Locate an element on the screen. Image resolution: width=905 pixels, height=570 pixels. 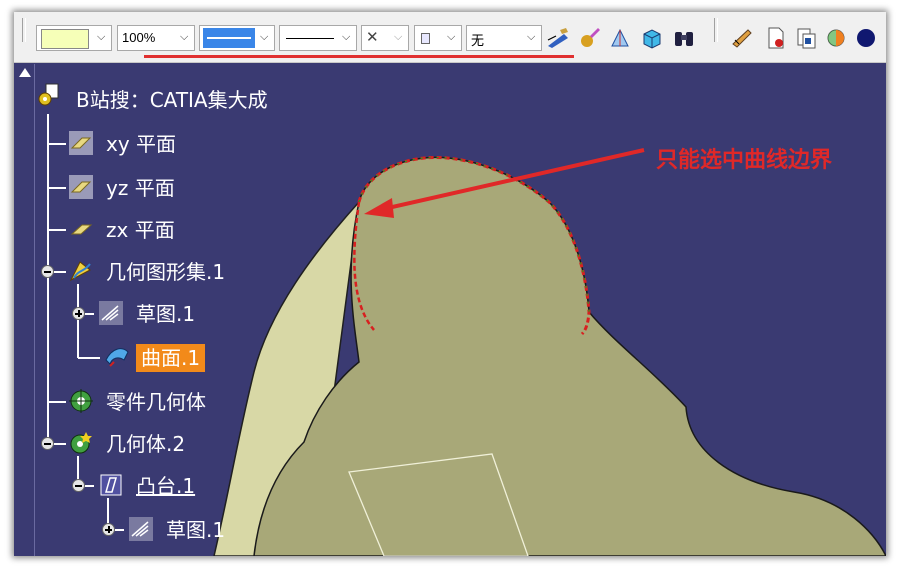
tree-item-pad-sketch-1: 草图.1 is located at coordinates (195, 530).